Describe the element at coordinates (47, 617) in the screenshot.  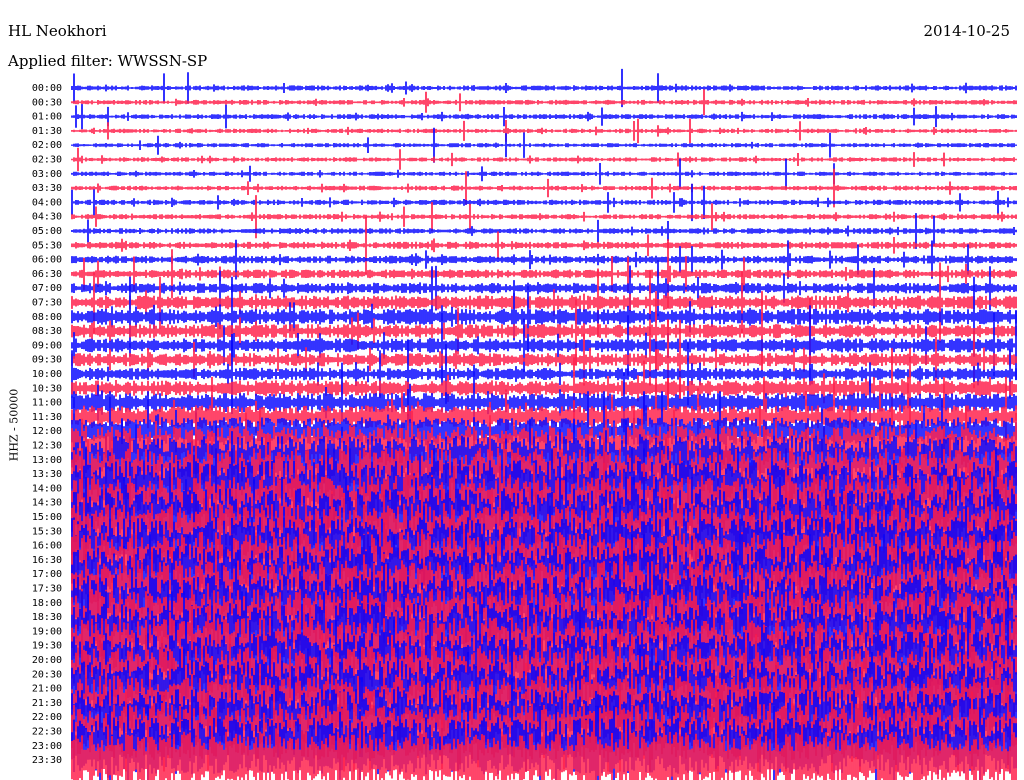
I see `time-tick-label: 18:30` at that location.